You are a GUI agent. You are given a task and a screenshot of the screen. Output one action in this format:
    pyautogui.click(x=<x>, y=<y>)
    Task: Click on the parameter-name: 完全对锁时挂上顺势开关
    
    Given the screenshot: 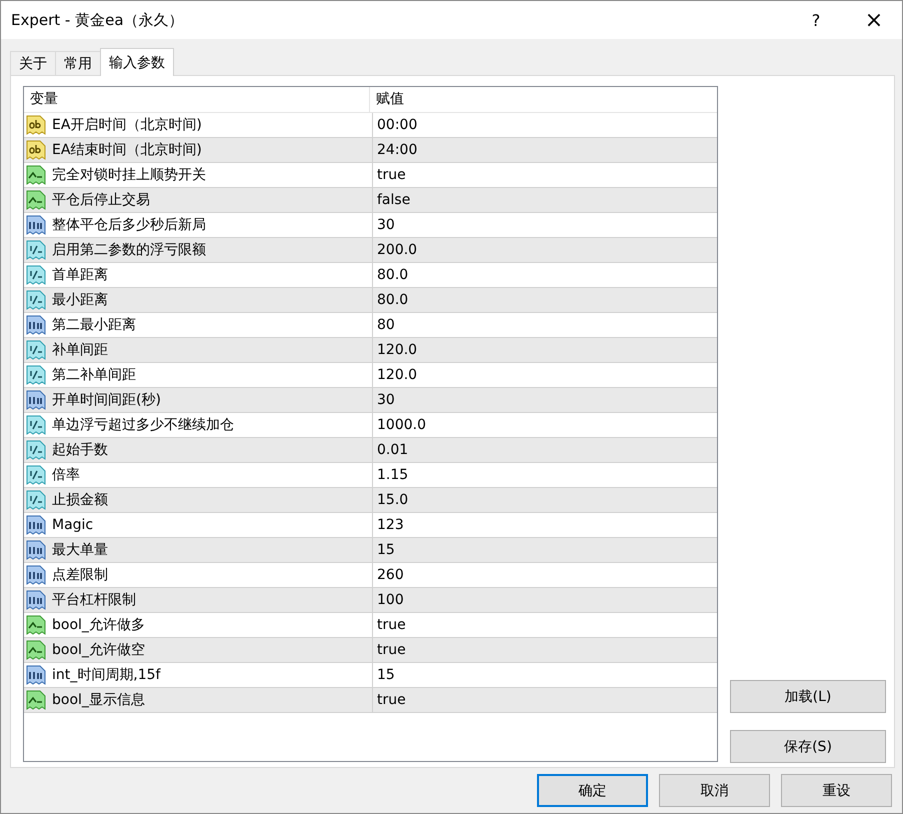 What is the action you would take?
    pyautogui.click(x=129, y=175)
    